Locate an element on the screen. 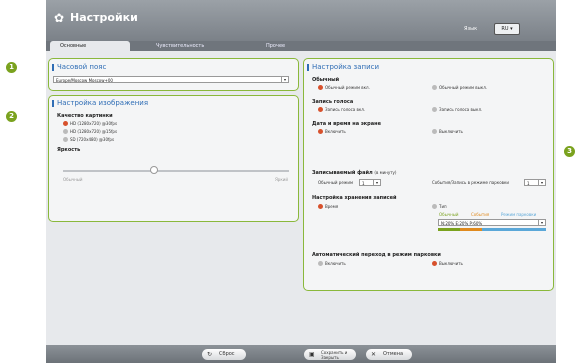  parking-on-radio is located at coordinates (320, 263).